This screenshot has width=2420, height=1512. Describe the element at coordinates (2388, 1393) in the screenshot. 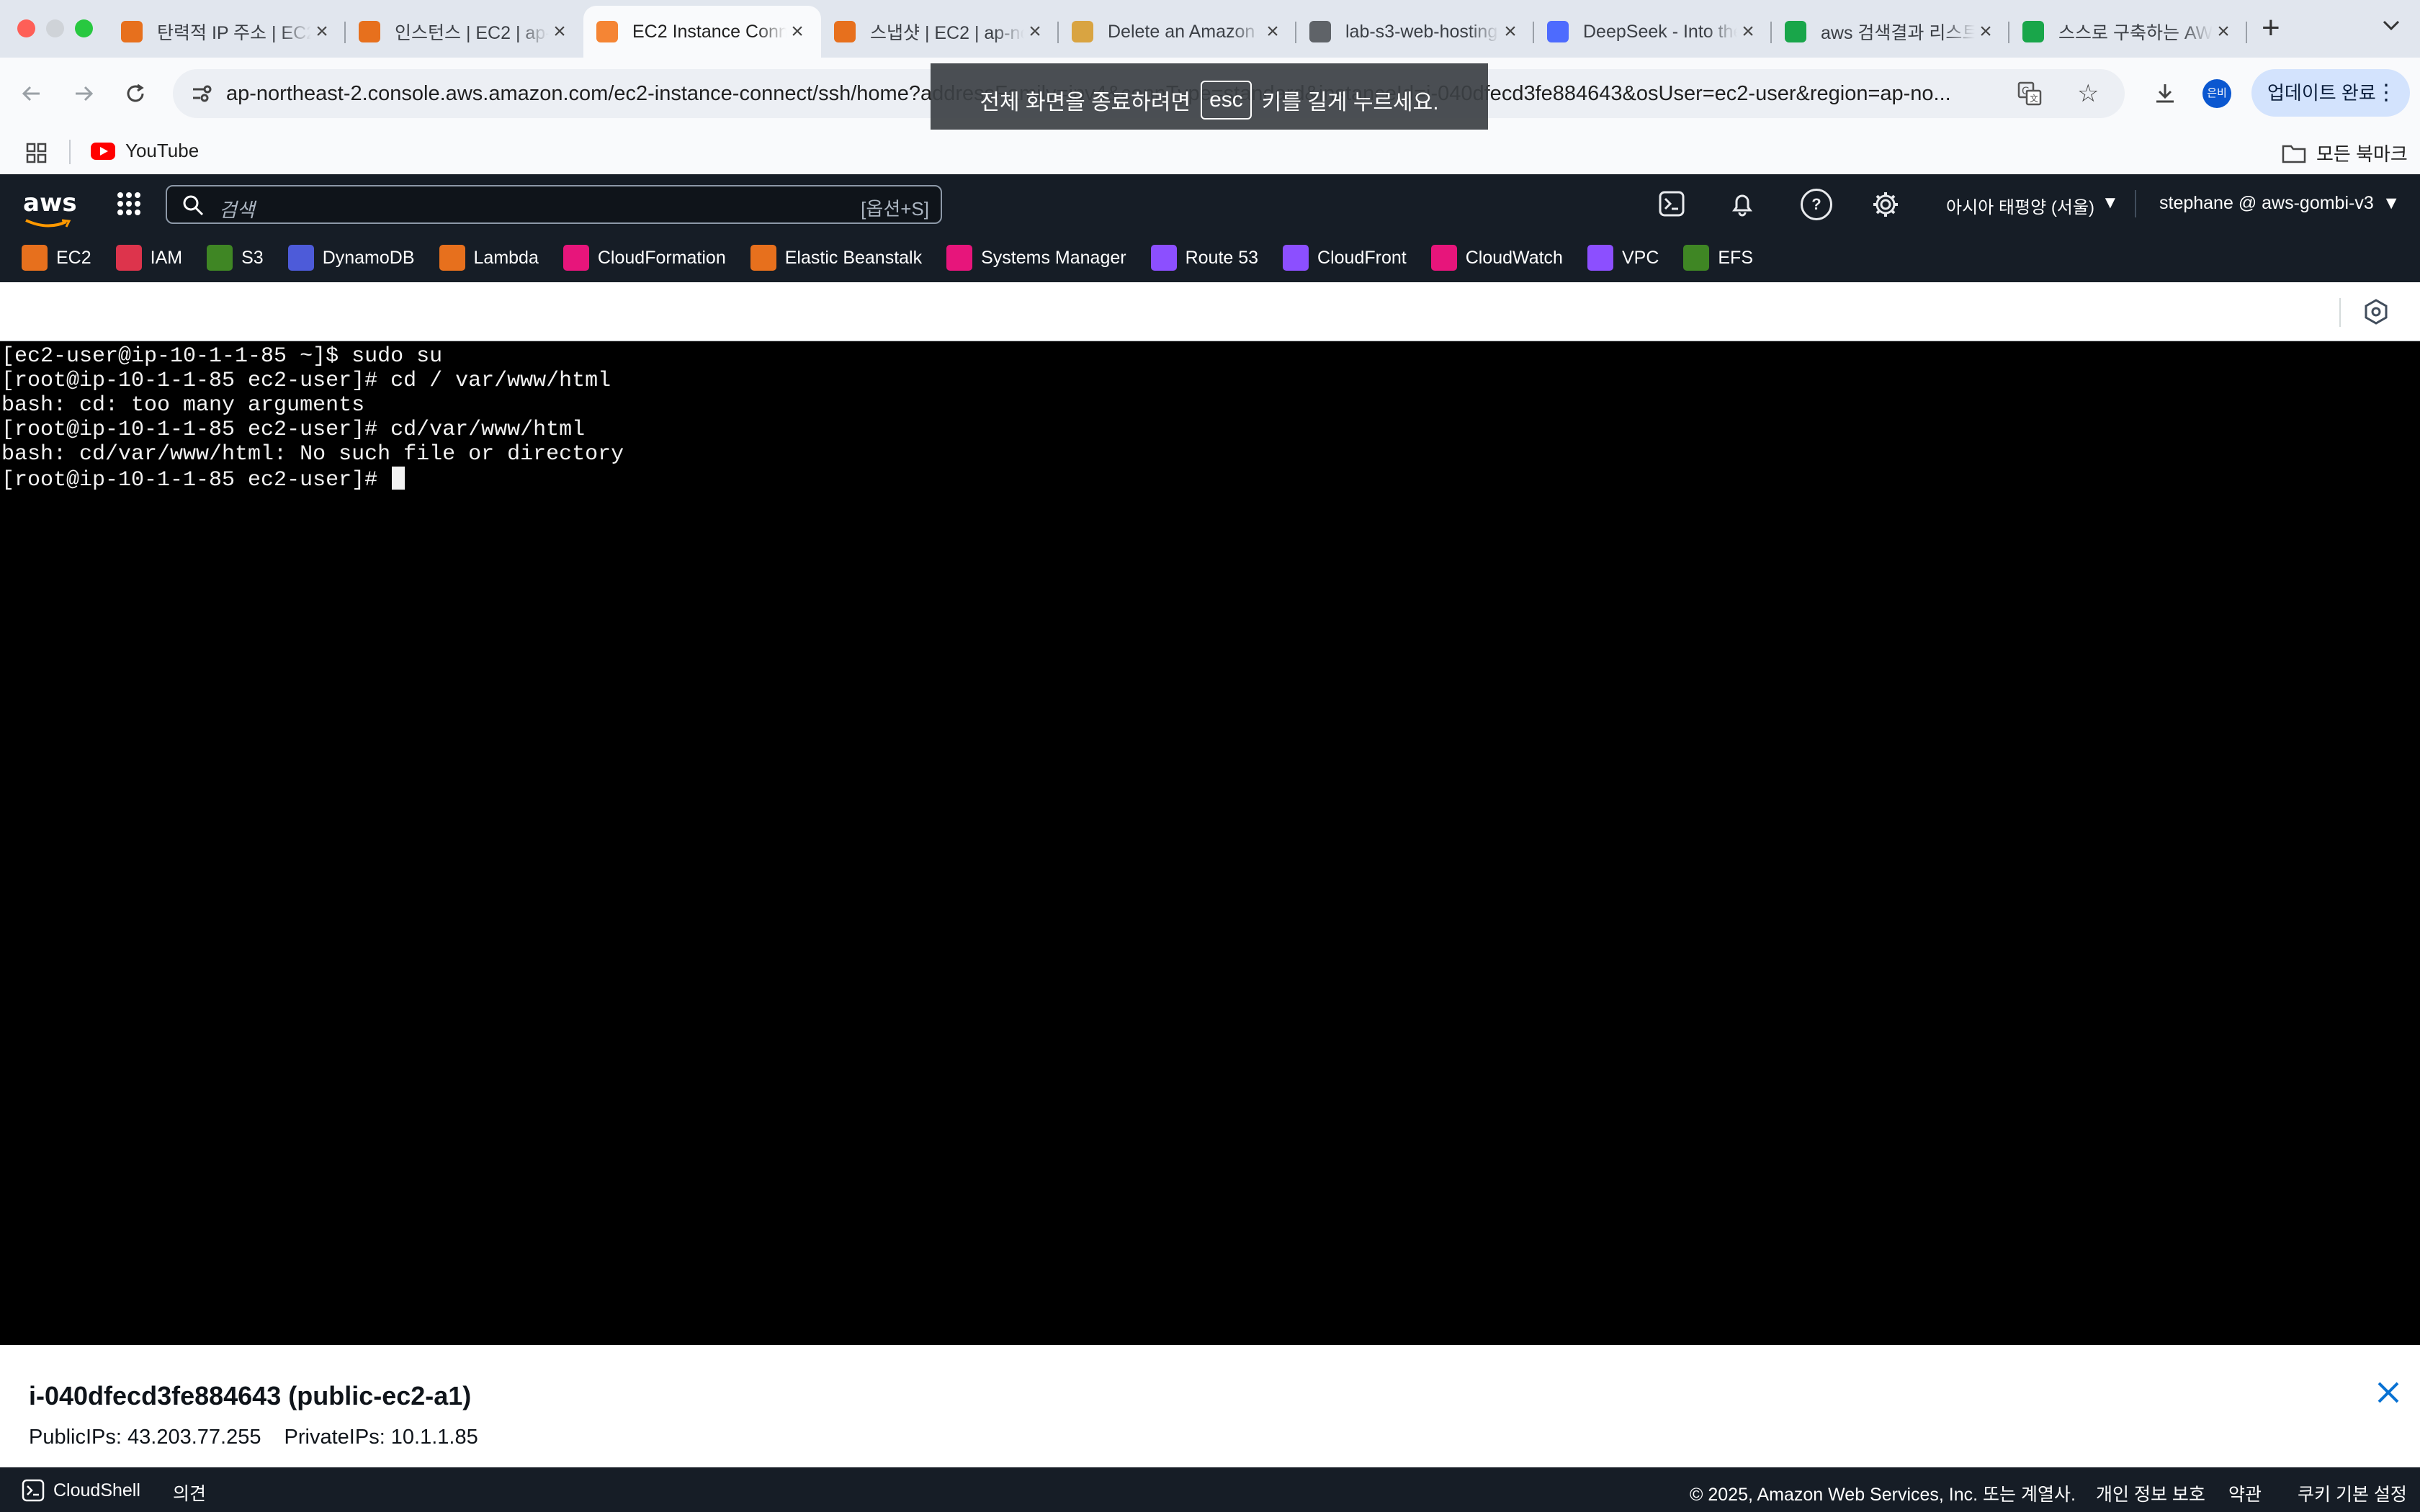

I see `close-icon` at that location.